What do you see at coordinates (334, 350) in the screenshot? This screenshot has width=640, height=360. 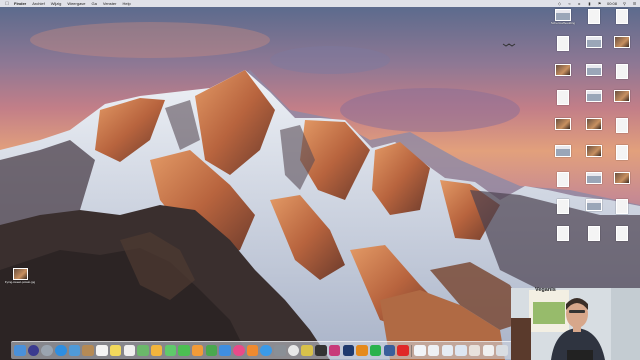 I see `indesign-icon` at bounding box center [334, 350].